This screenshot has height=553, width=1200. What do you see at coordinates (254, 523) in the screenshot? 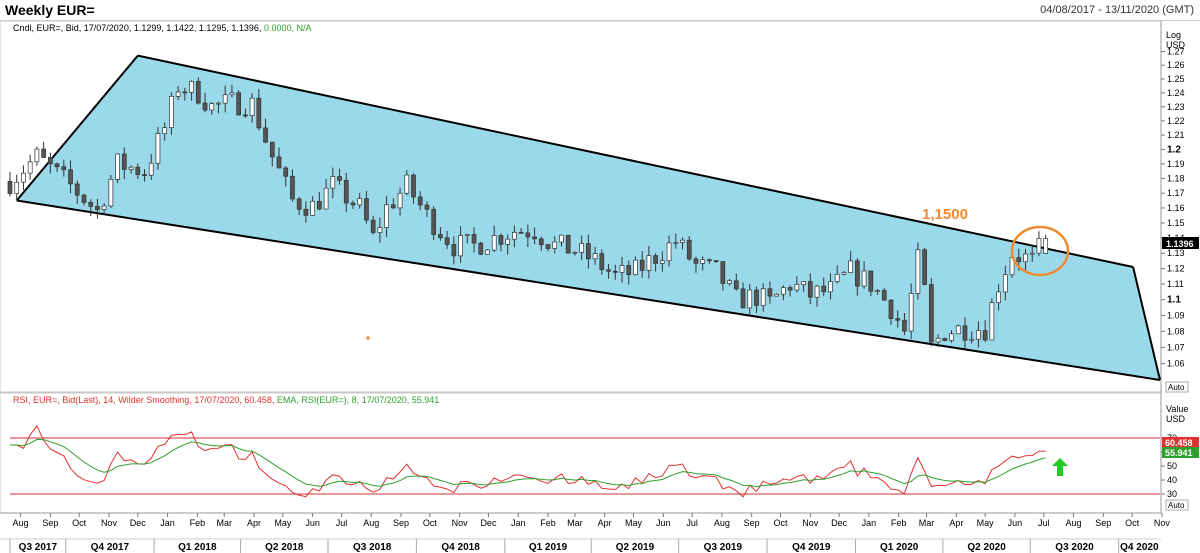
I see `month-tick-label: Apr` at bounding box center [254, 523].